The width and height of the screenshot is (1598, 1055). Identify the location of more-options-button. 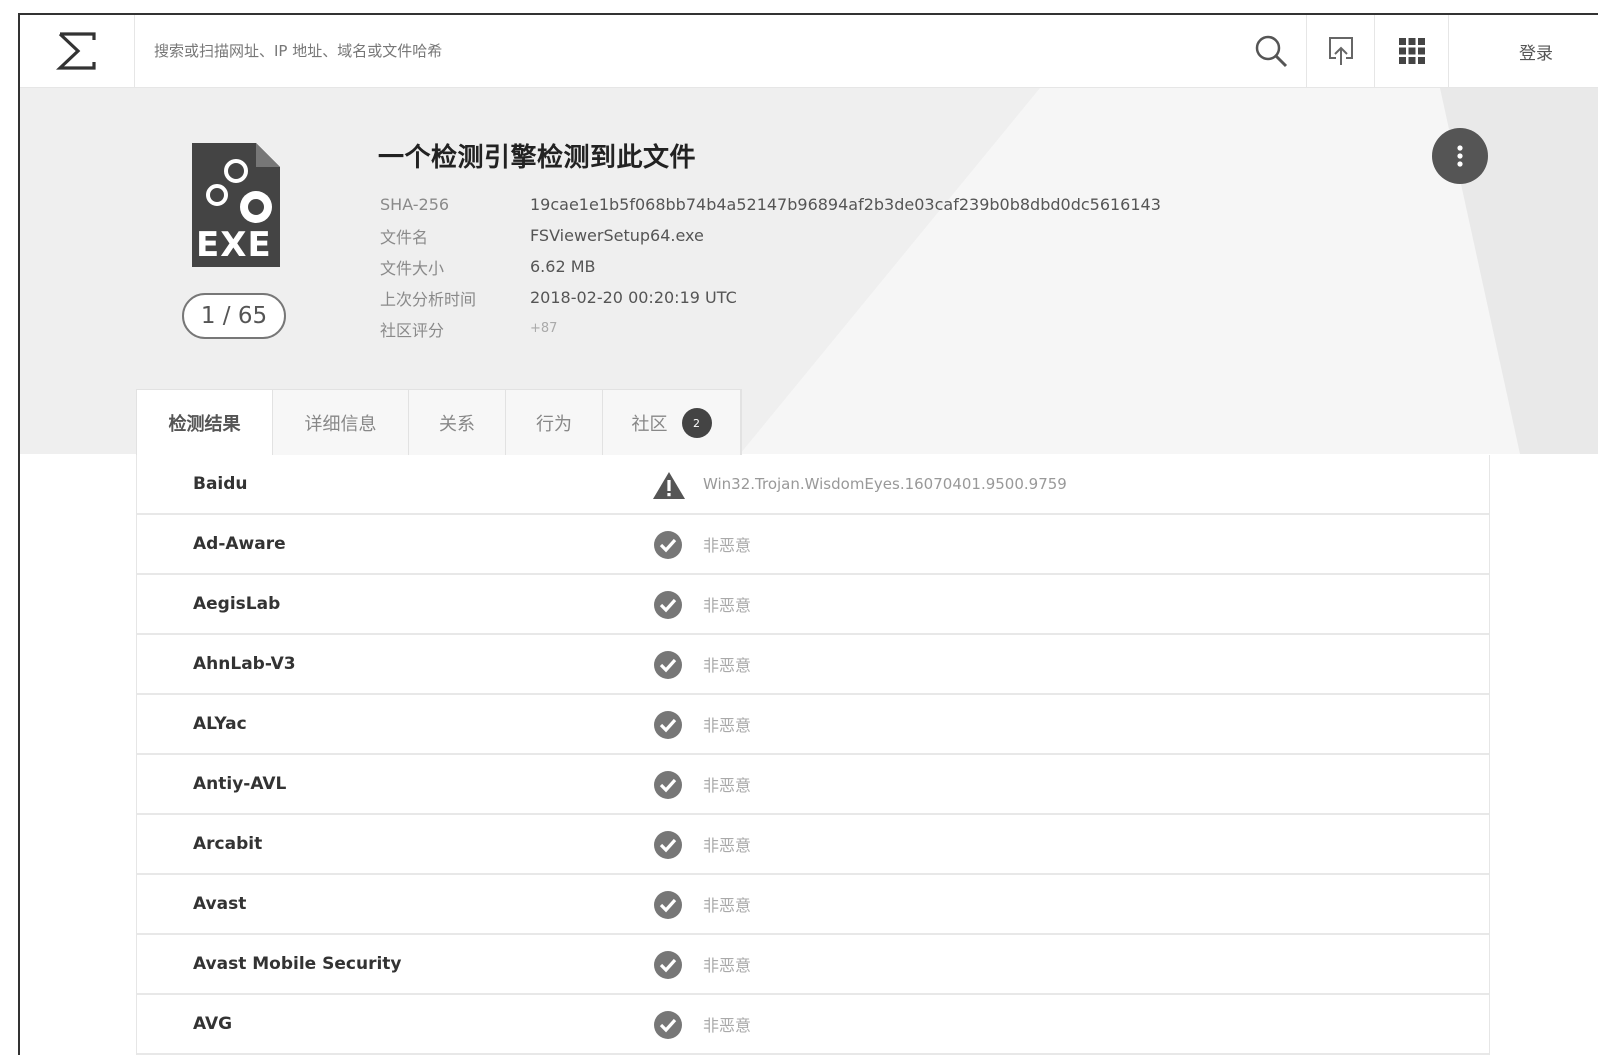
(1460, 156).